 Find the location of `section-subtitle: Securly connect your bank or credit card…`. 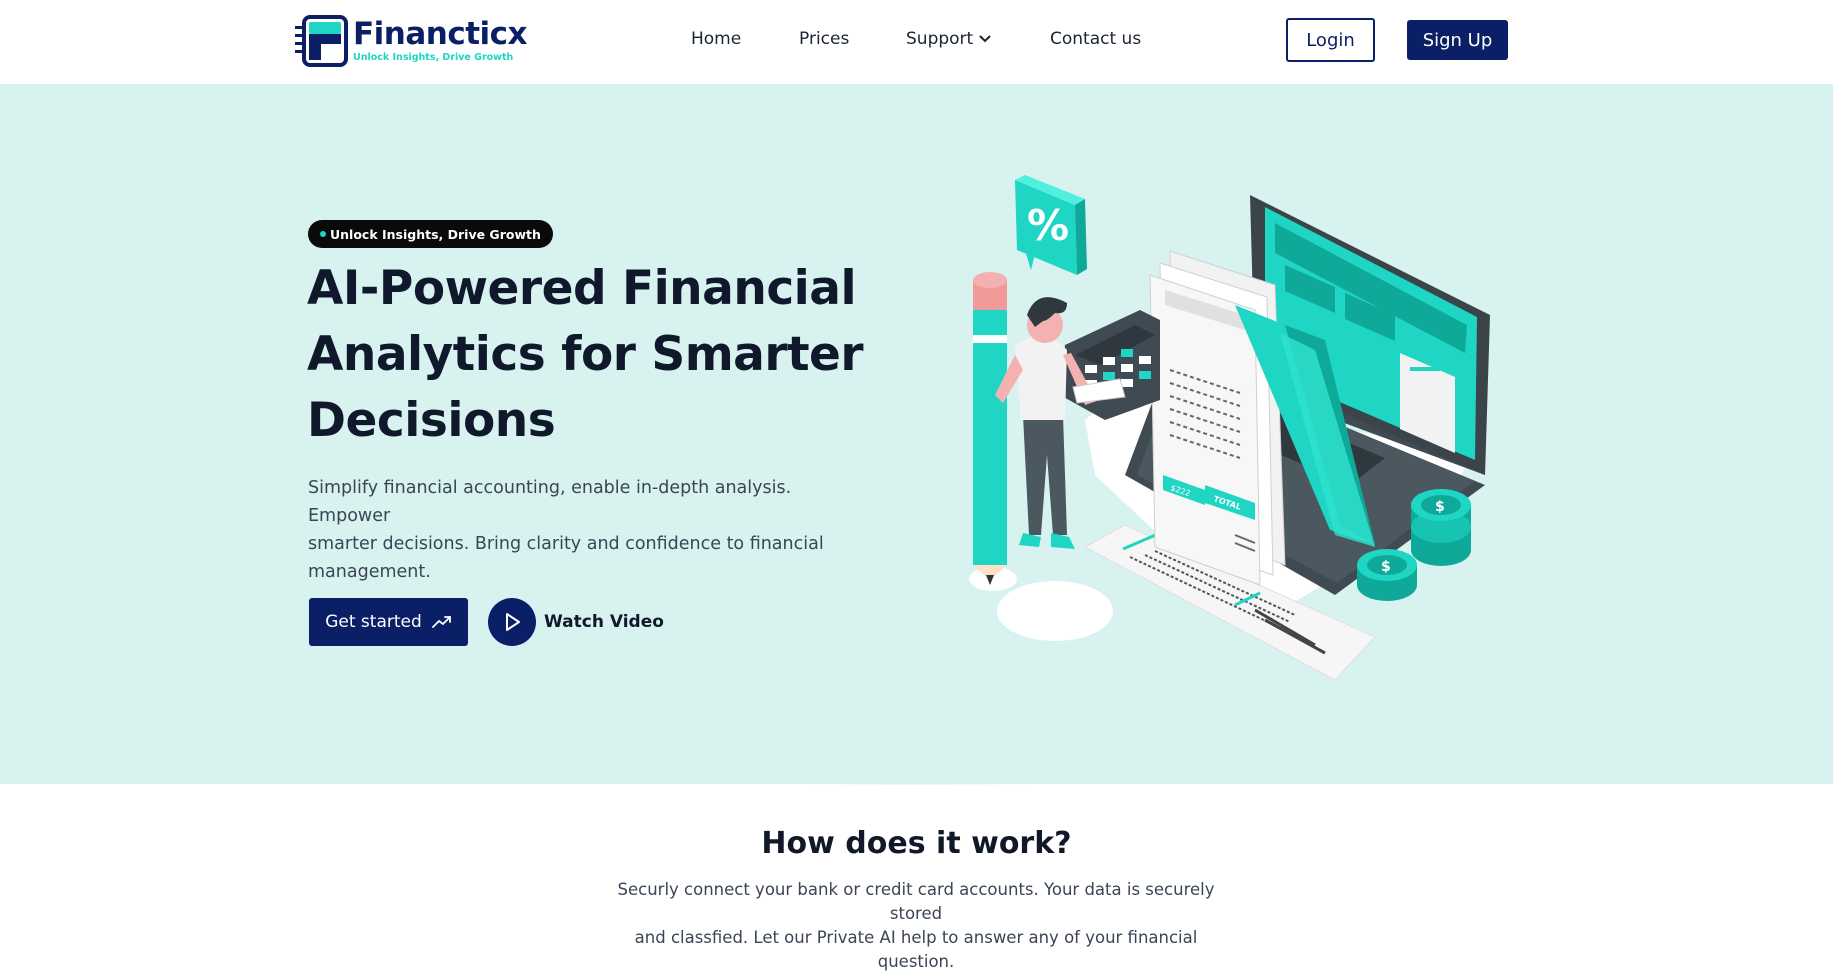

section-subtitle: Securly connect your bank or credit card… is located at coordinates (916, 926).